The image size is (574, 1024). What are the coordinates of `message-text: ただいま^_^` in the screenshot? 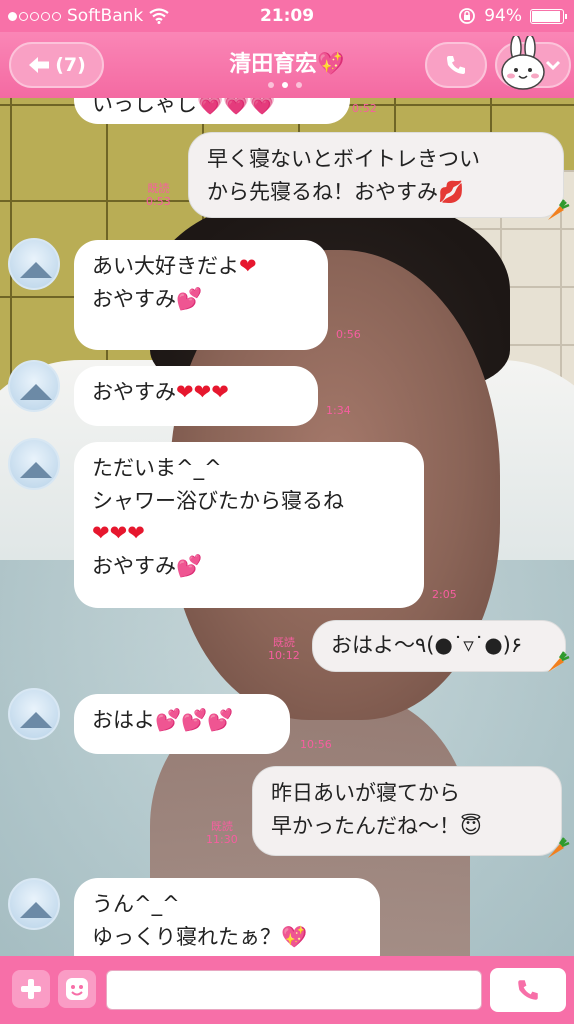 It's located at (157, 468).